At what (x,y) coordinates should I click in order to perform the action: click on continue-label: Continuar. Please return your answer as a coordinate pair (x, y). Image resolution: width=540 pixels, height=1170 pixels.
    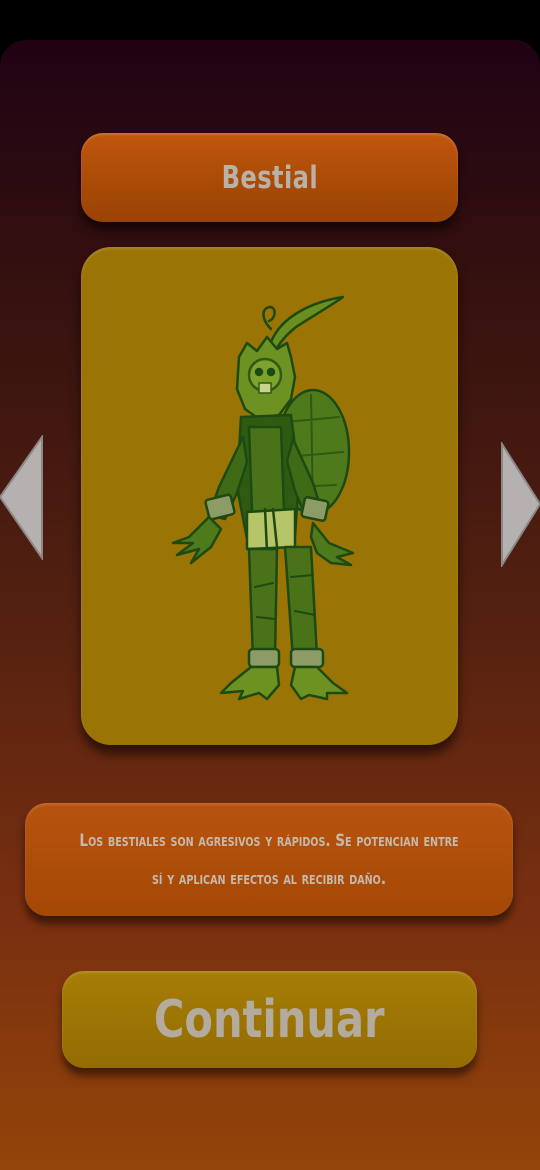
    Looking at the image, I should click on (269, 1019).